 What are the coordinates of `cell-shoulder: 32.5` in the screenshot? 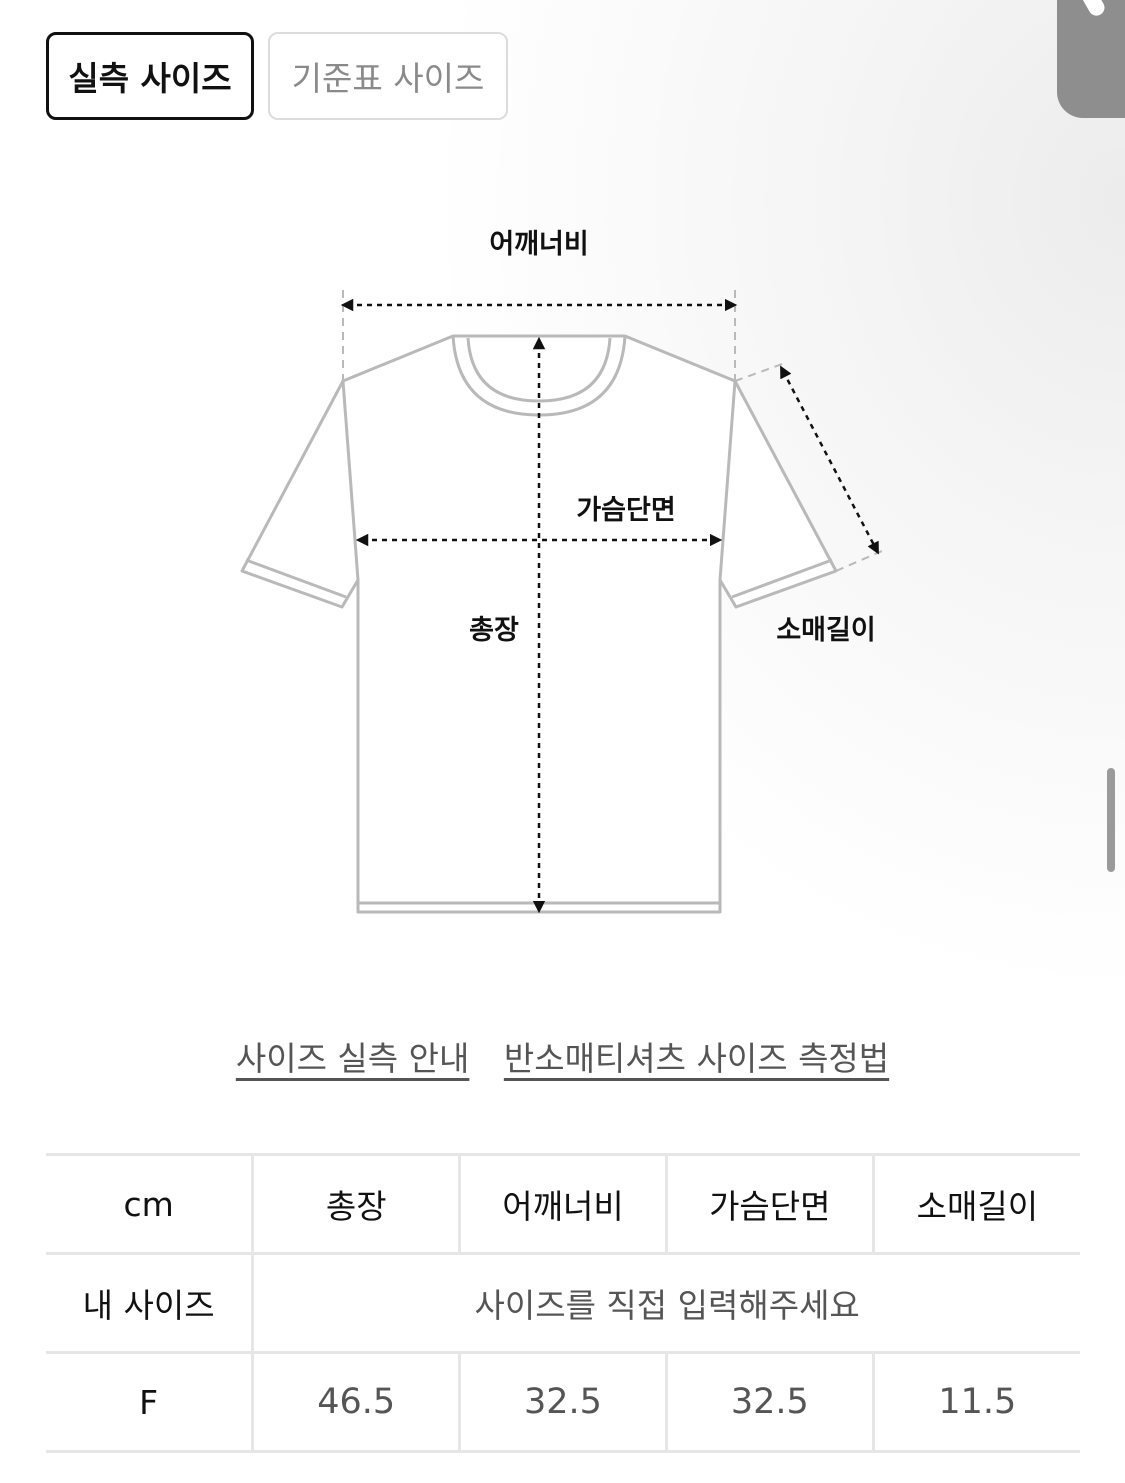 It's located at (563, 1402).